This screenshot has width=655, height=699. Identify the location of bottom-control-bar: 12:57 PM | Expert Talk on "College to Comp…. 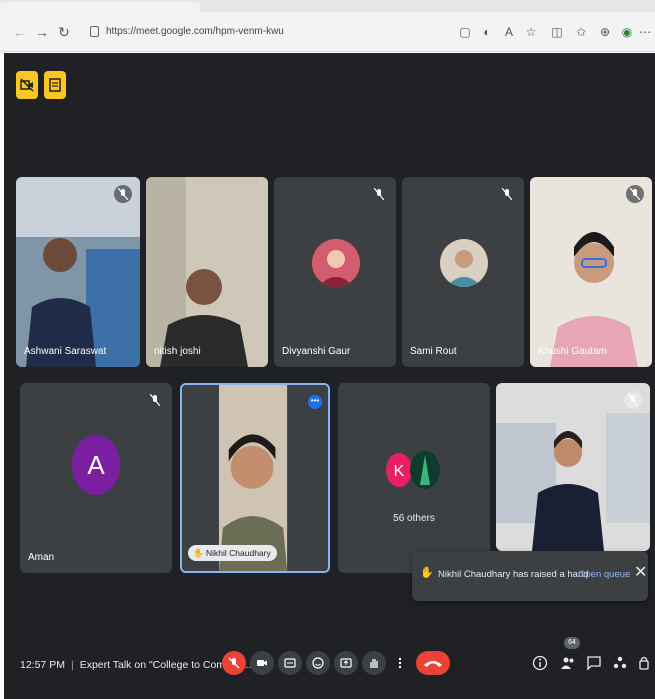
(329, 668).